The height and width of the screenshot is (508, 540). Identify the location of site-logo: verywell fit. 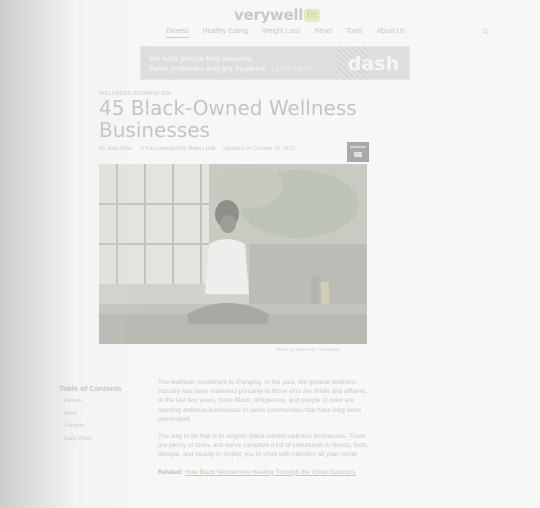
(277, 15).